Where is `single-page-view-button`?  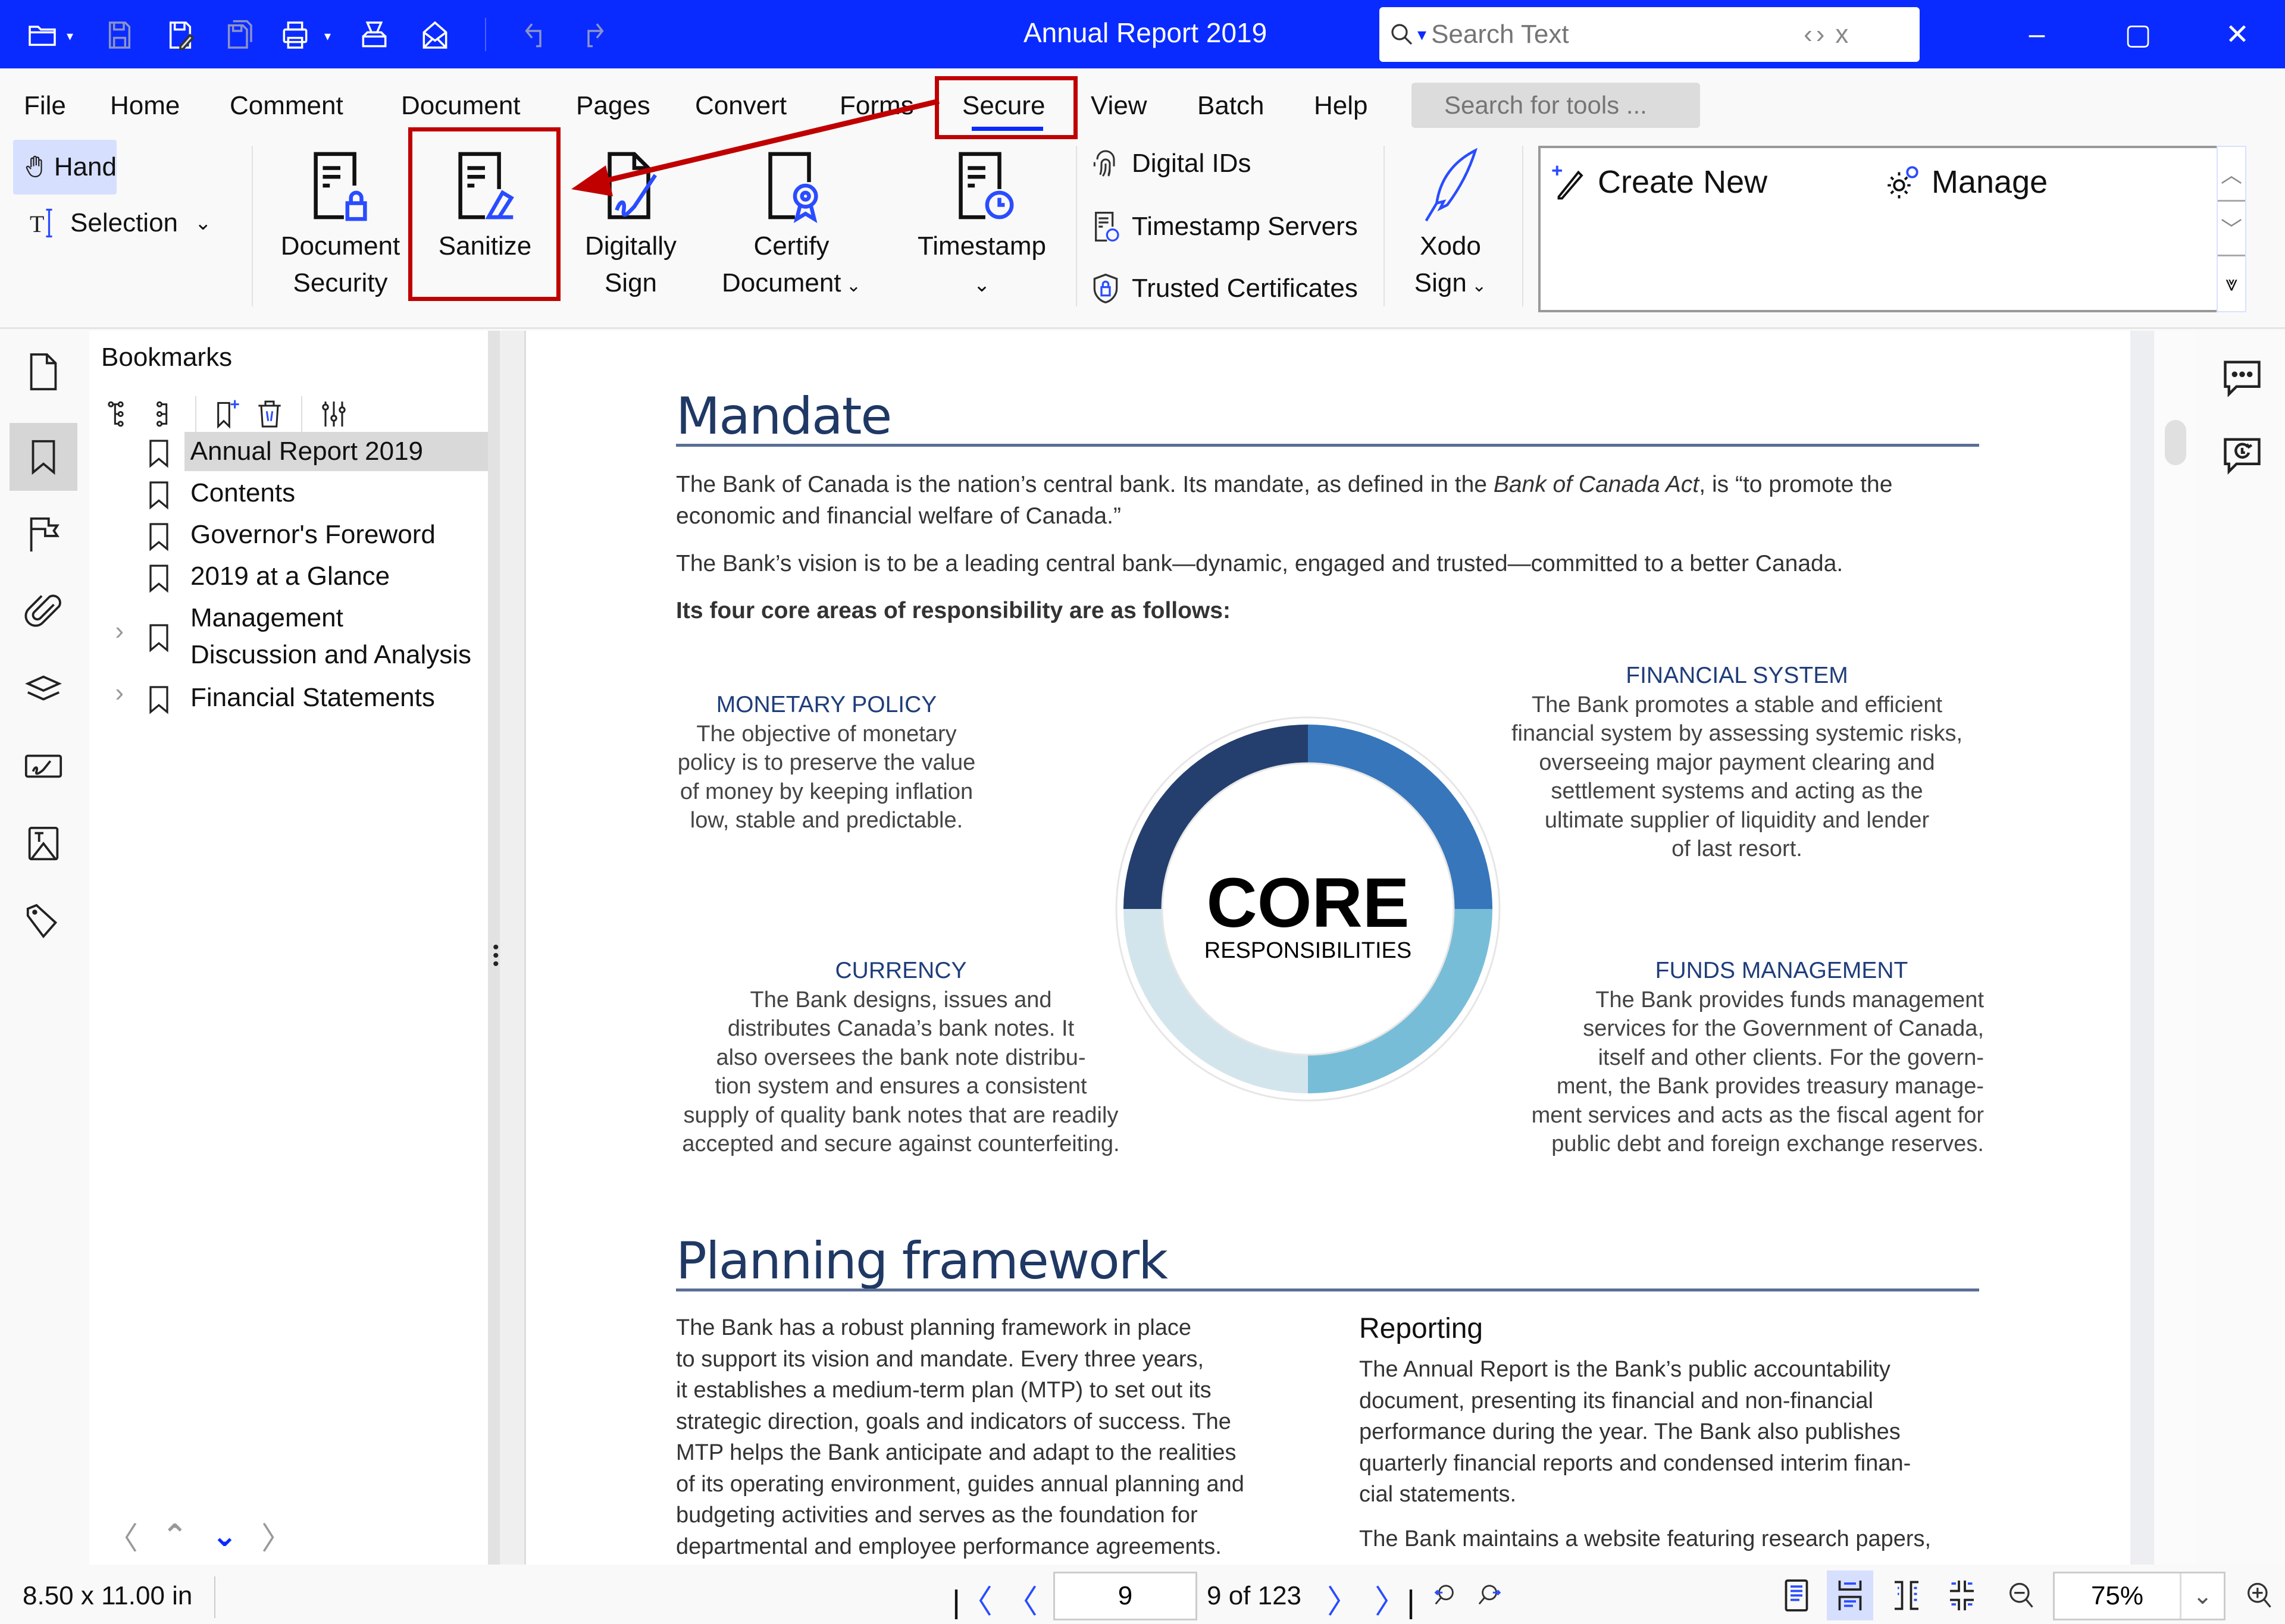 single-page-view-button is located at coordinates (1796, 1595).